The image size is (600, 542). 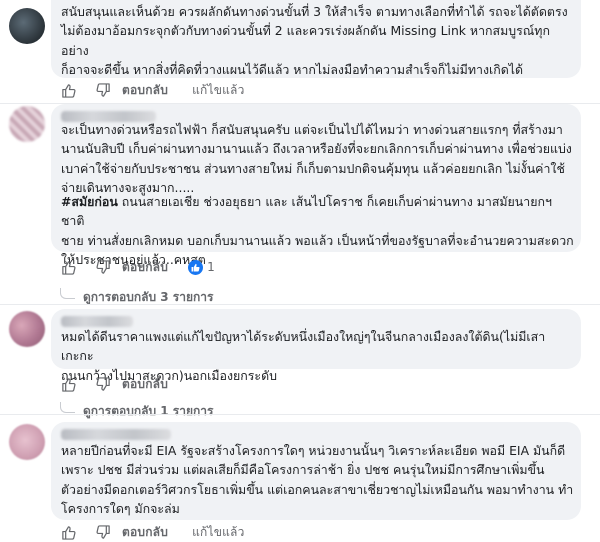 I want to click on hashtag: #สมัยก่อน, so click(x=89, y=201).